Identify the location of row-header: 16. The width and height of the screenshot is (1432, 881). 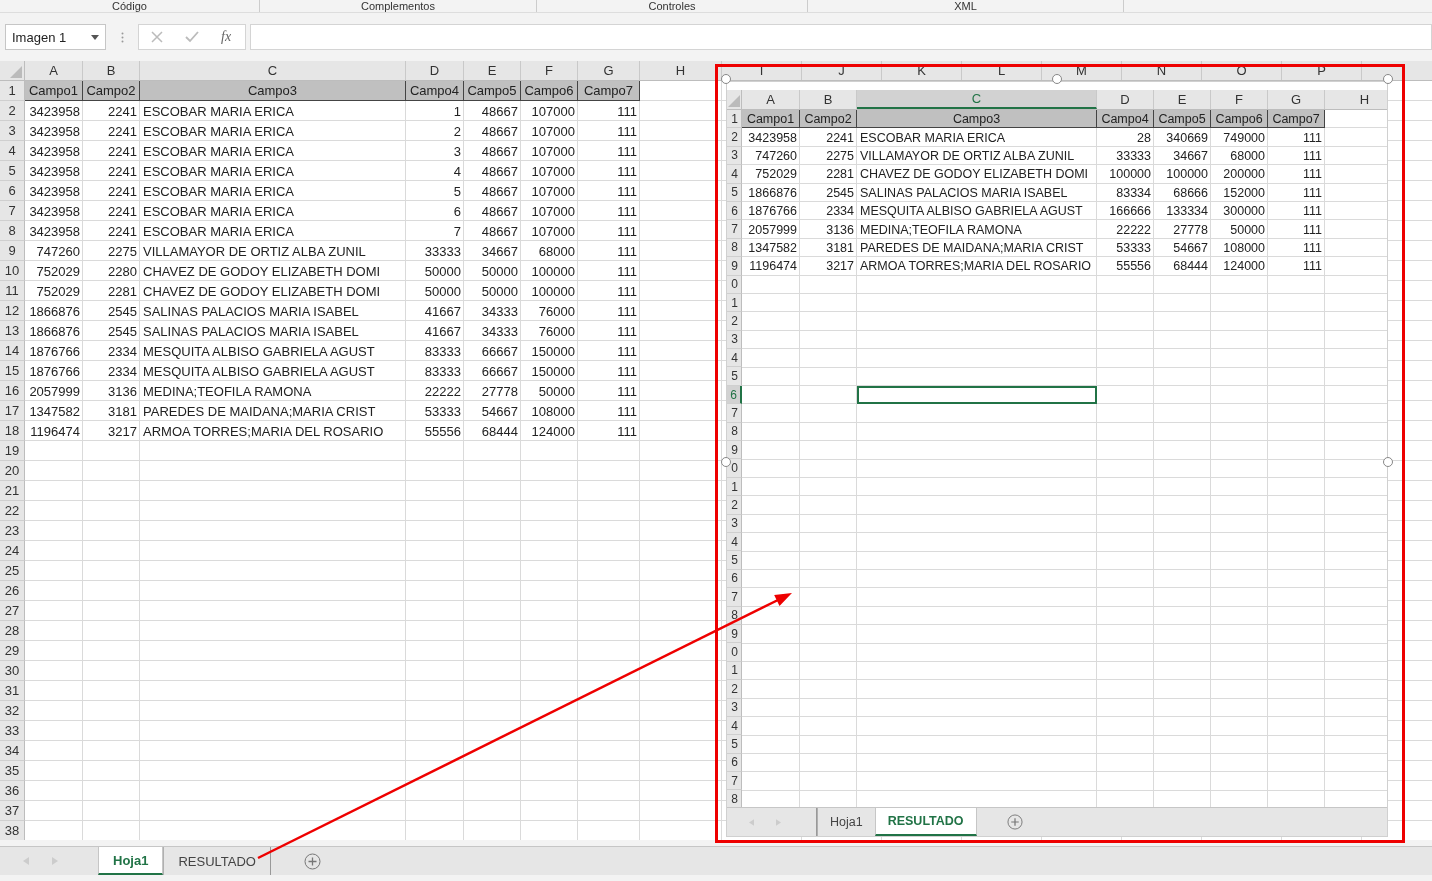
(12, 391).